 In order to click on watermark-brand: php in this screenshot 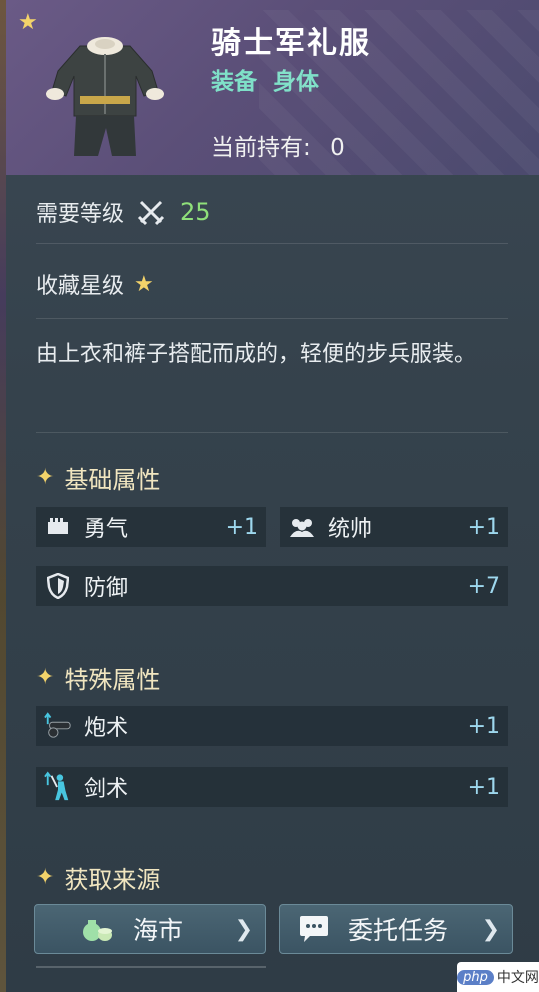, I will do `click(475, 977)`.